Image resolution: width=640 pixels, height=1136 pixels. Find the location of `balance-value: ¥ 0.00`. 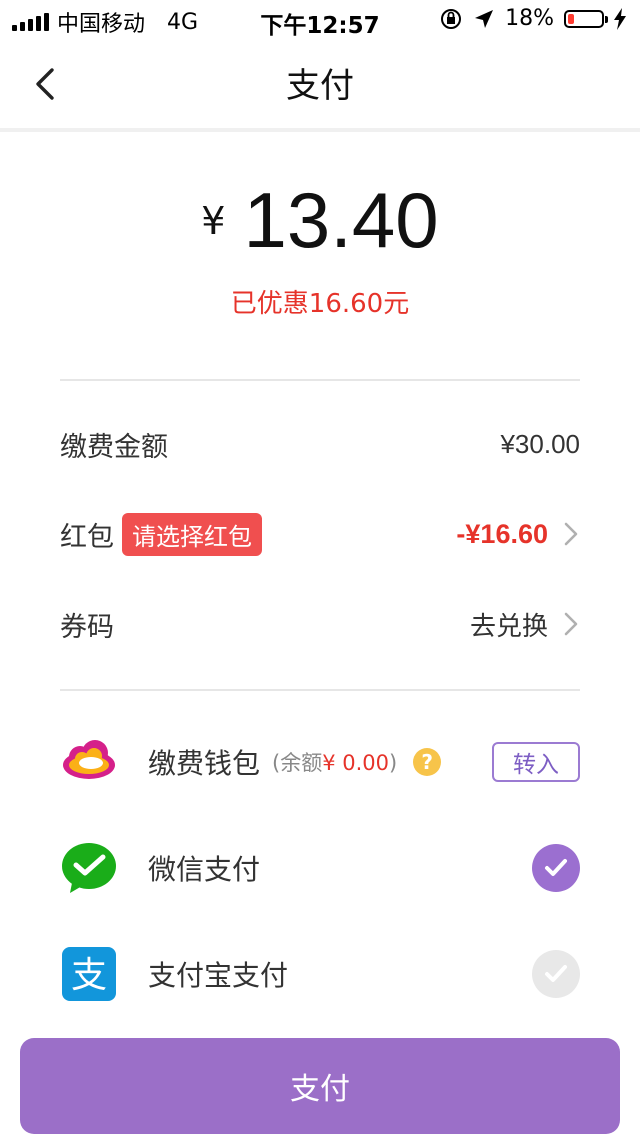

balance-value: ¥ 0.00 is located at coordinates (356, 763).